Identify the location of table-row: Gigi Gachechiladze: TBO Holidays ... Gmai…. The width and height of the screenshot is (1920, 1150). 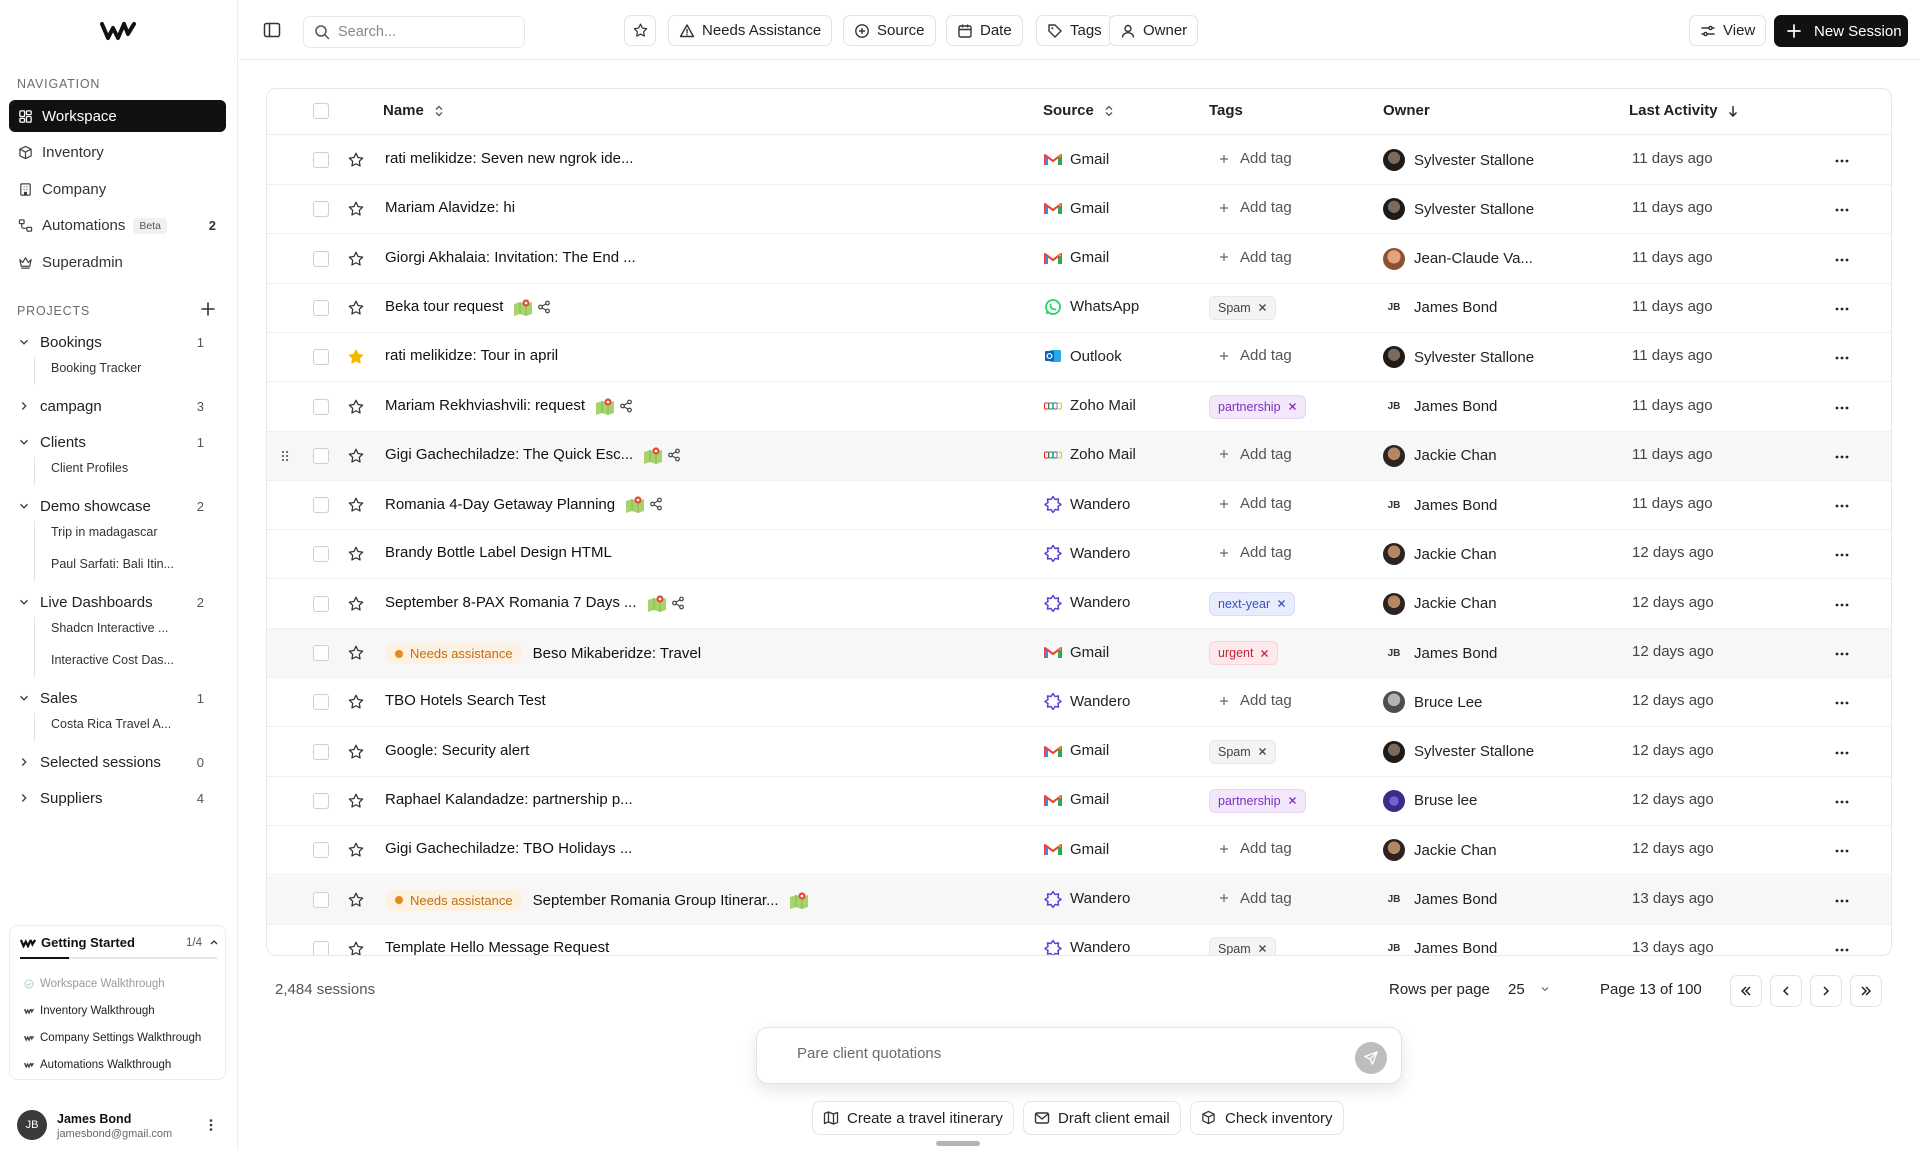
(1079, 851).